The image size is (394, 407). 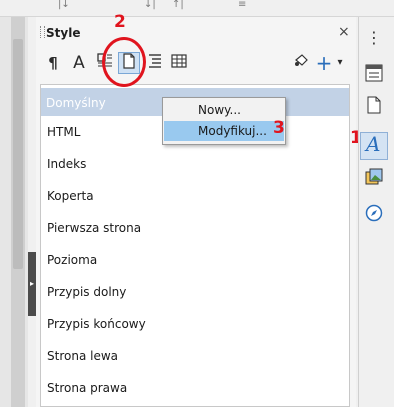 I want to click on vertical-scrollbar, so click(x=18, y=212).